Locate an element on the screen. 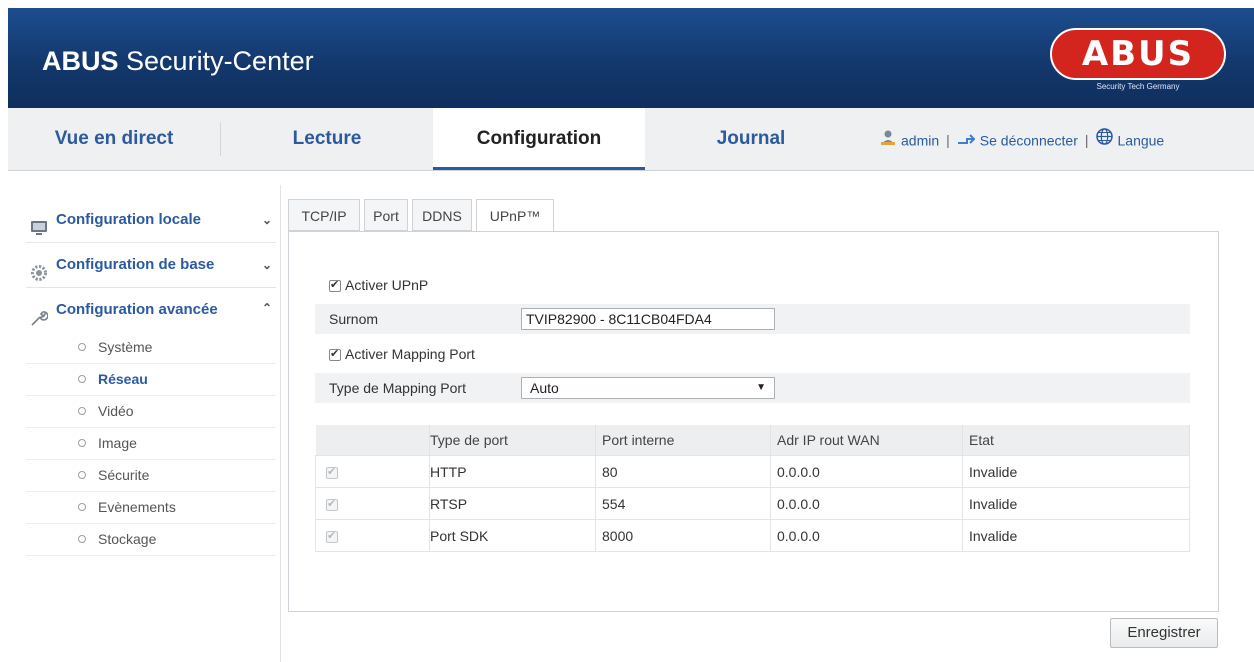 Image resolution: width=1254 pixels, height=662 pixels. tab-playback: Lecture is located at coordinates (327, 139).